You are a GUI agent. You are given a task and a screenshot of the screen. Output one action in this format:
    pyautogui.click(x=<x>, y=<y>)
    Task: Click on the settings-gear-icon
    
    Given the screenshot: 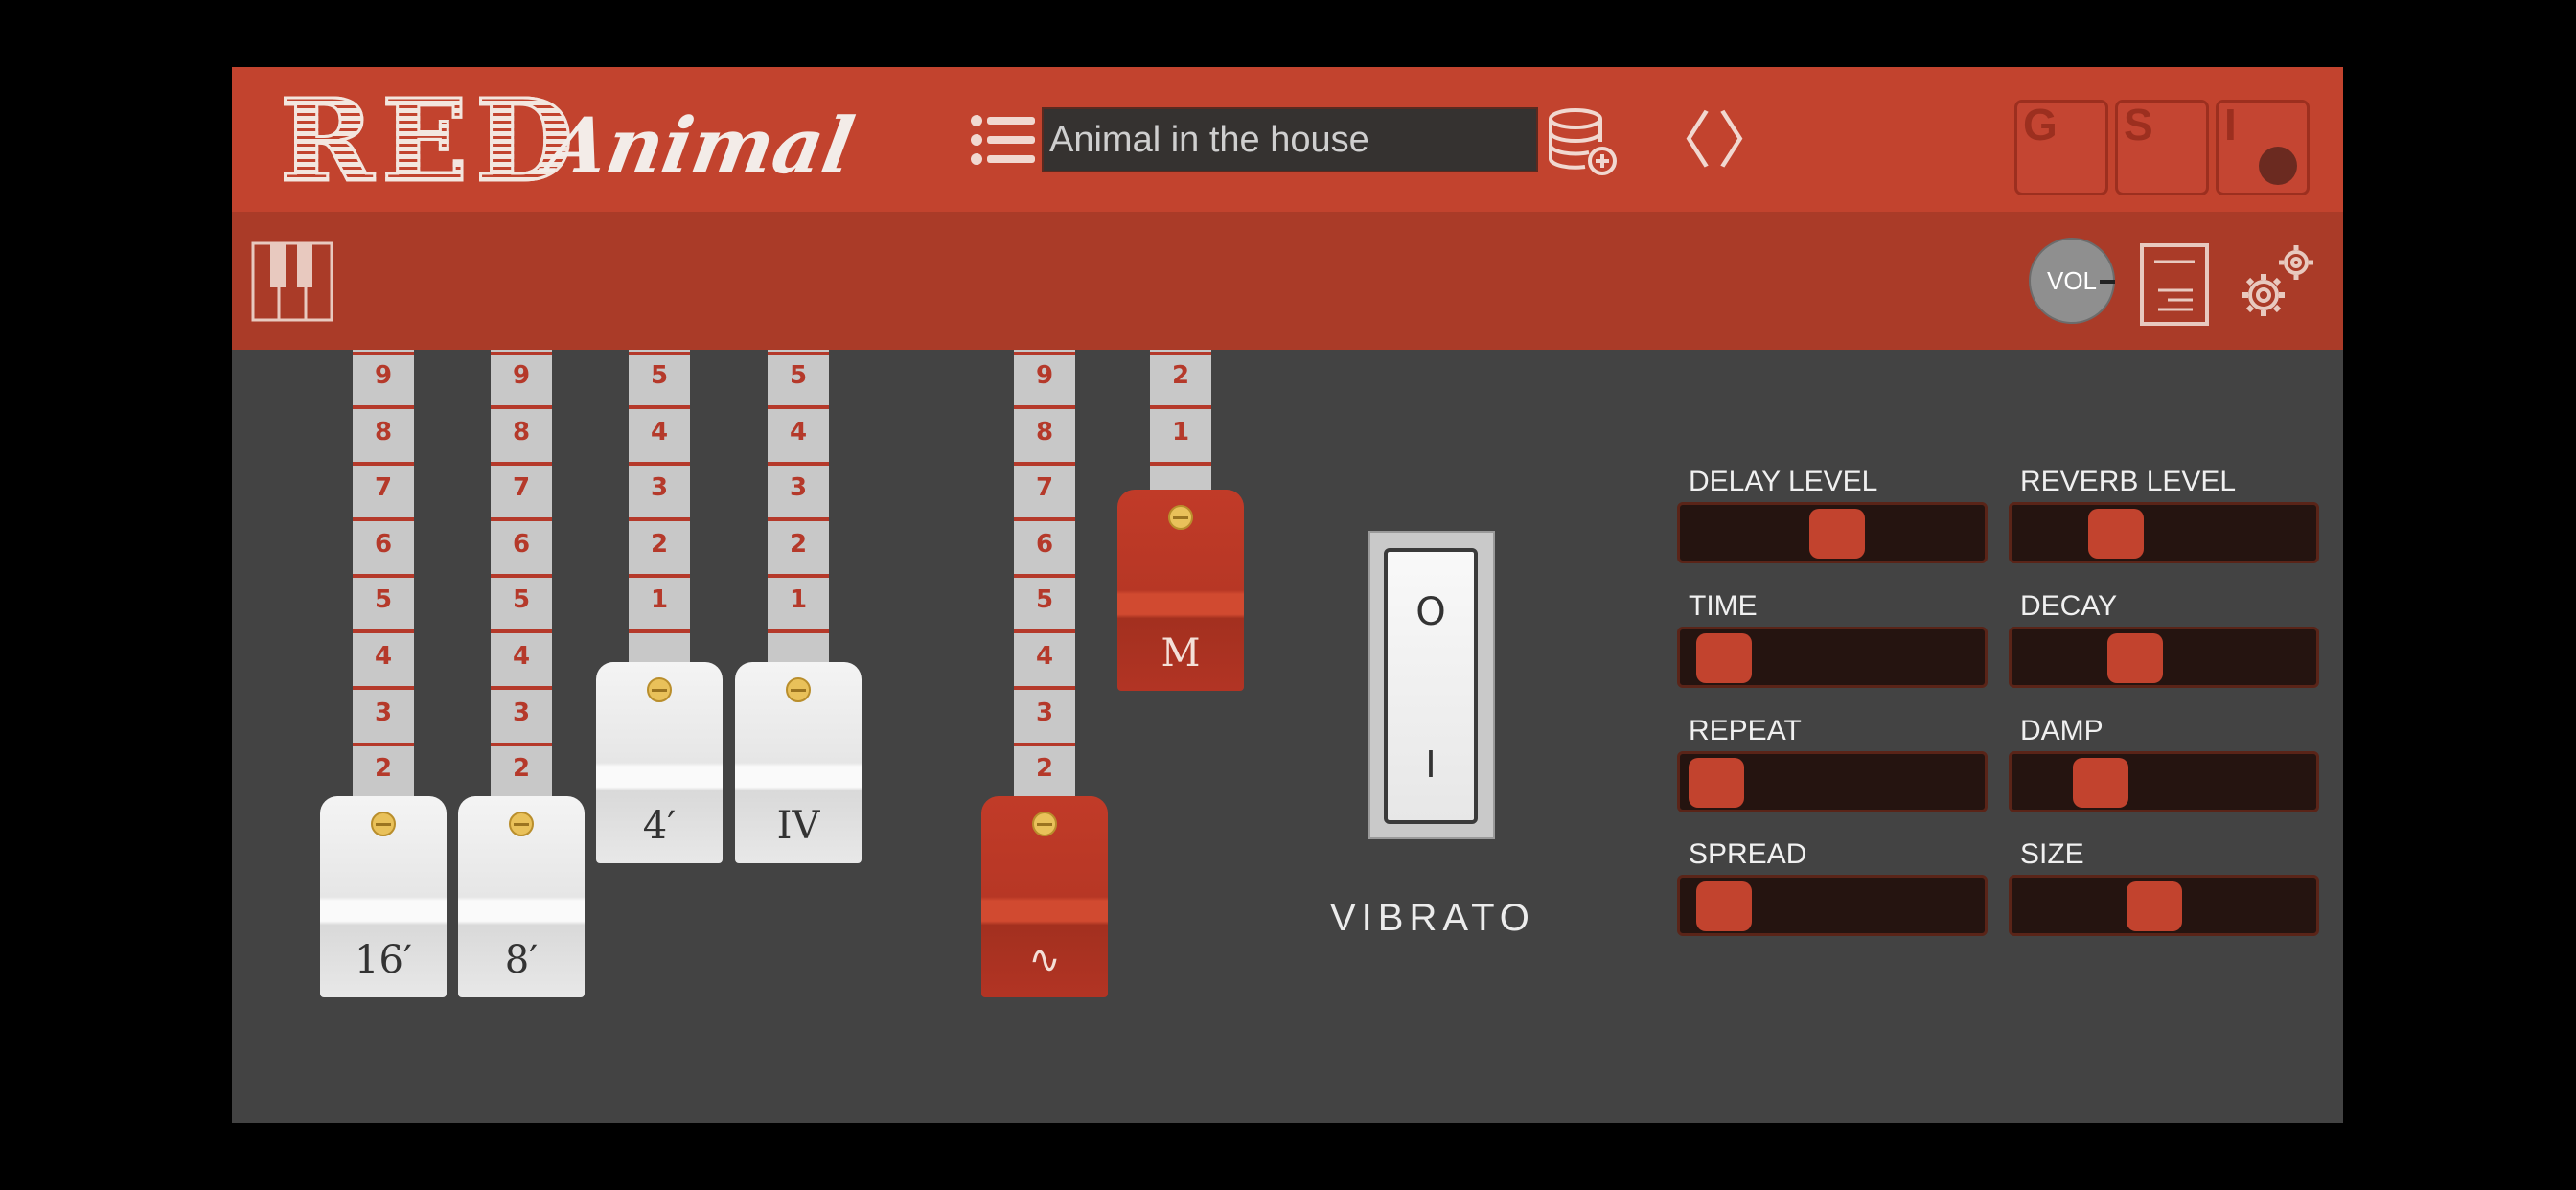 What is the action you would take?
    pyautogui.click(x=2278, y=283)
    